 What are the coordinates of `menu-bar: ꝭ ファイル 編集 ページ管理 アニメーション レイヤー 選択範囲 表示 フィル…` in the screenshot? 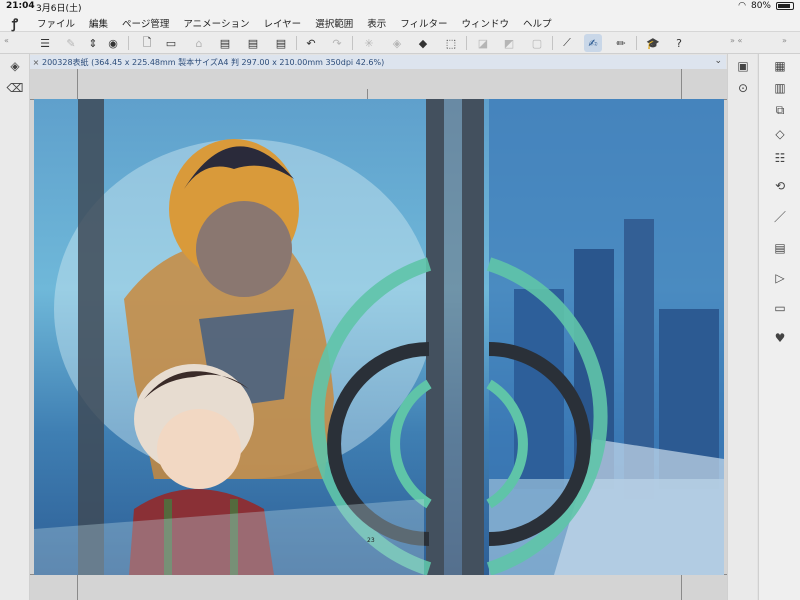 It's located at (400, 23).